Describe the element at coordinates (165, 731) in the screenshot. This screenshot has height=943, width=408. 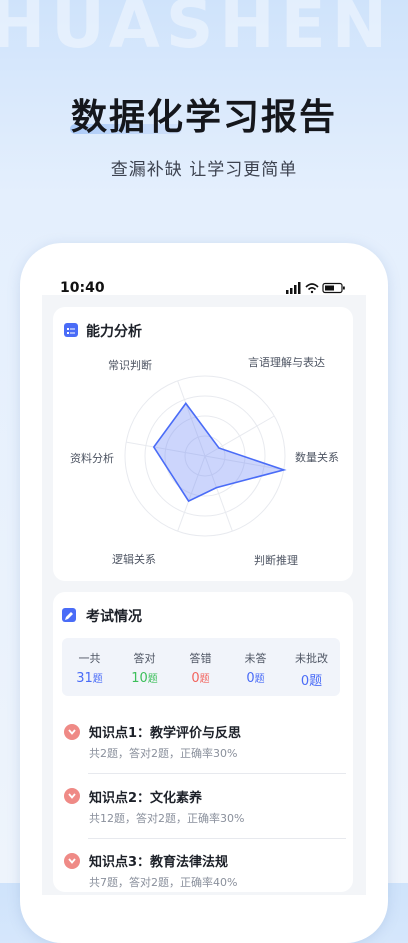
I see `knowledge-point-title: 知识点1：教学评价与反思` at that location.